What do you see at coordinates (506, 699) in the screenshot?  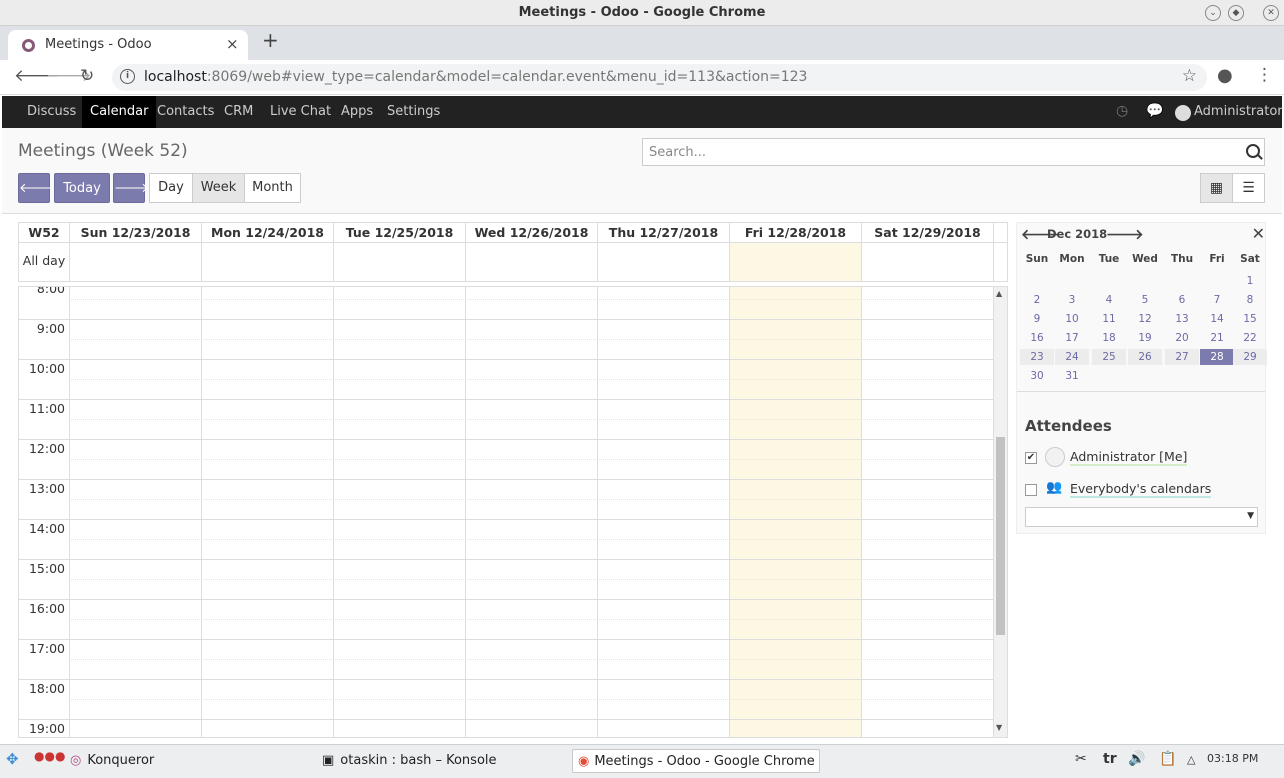 I see `hour-row: 18:00` at bounding box center [506, 699].